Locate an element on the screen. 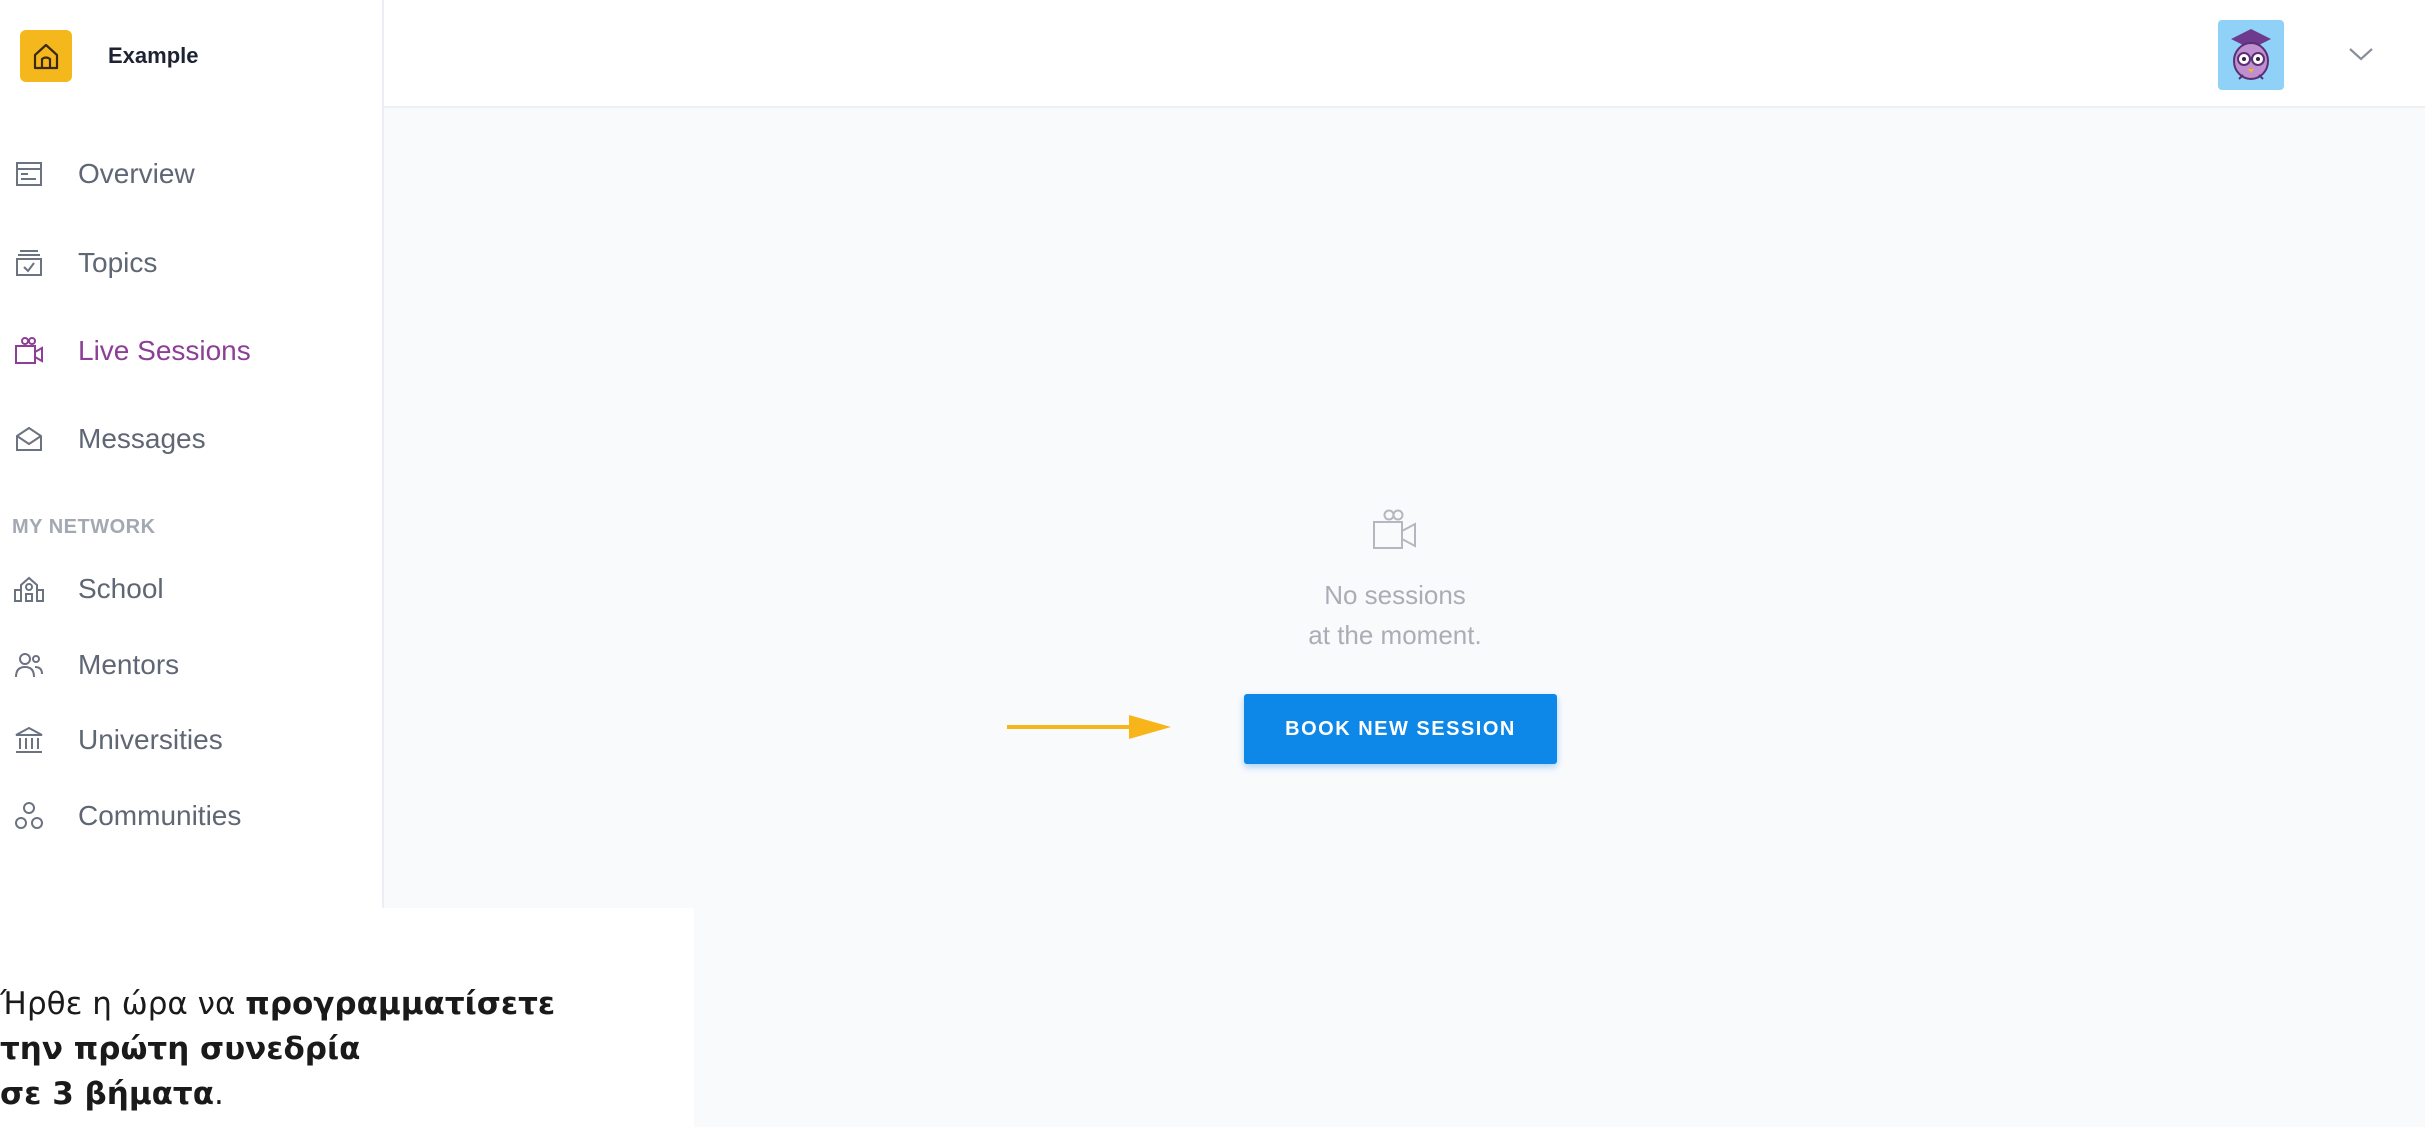 The height and width of the screenshot is (1127, 2425). sidebar-item-mentors: Mentors is located at coordinates (95, 665).